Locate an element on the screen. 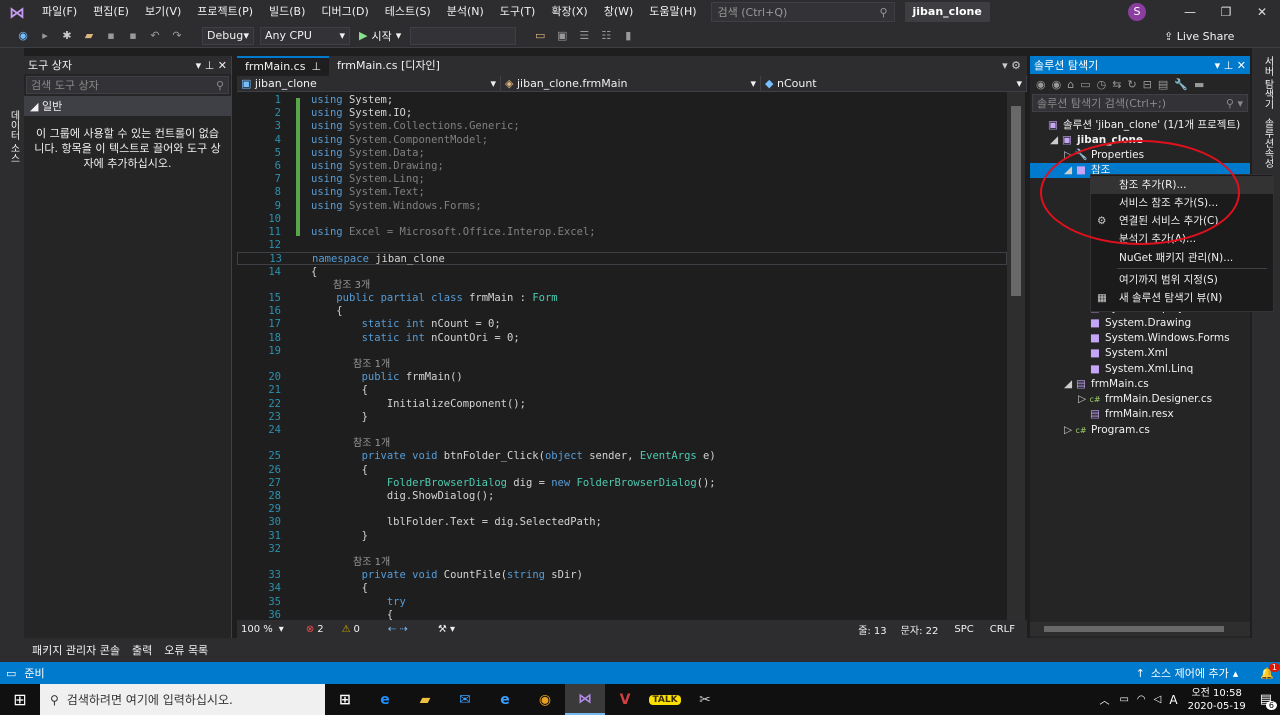  pin-icon: ▾ ⊥ ✕ is located at coordinates (211, 65).